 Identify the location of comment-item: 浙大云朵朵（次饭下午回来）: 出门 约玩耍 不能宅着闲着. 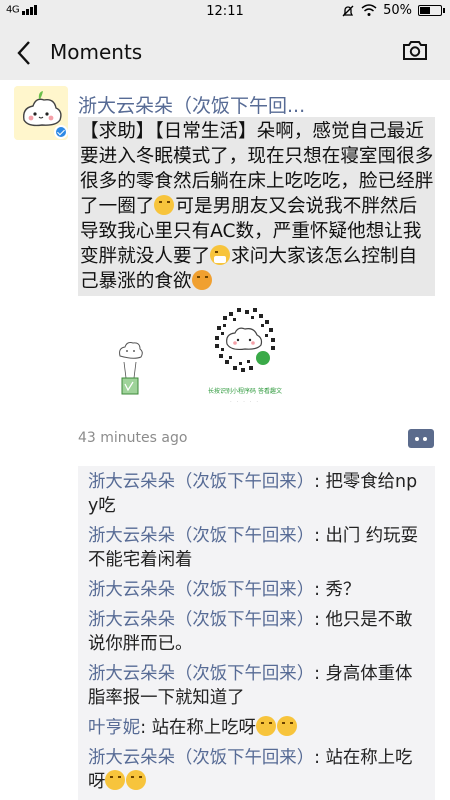
(256, 547).